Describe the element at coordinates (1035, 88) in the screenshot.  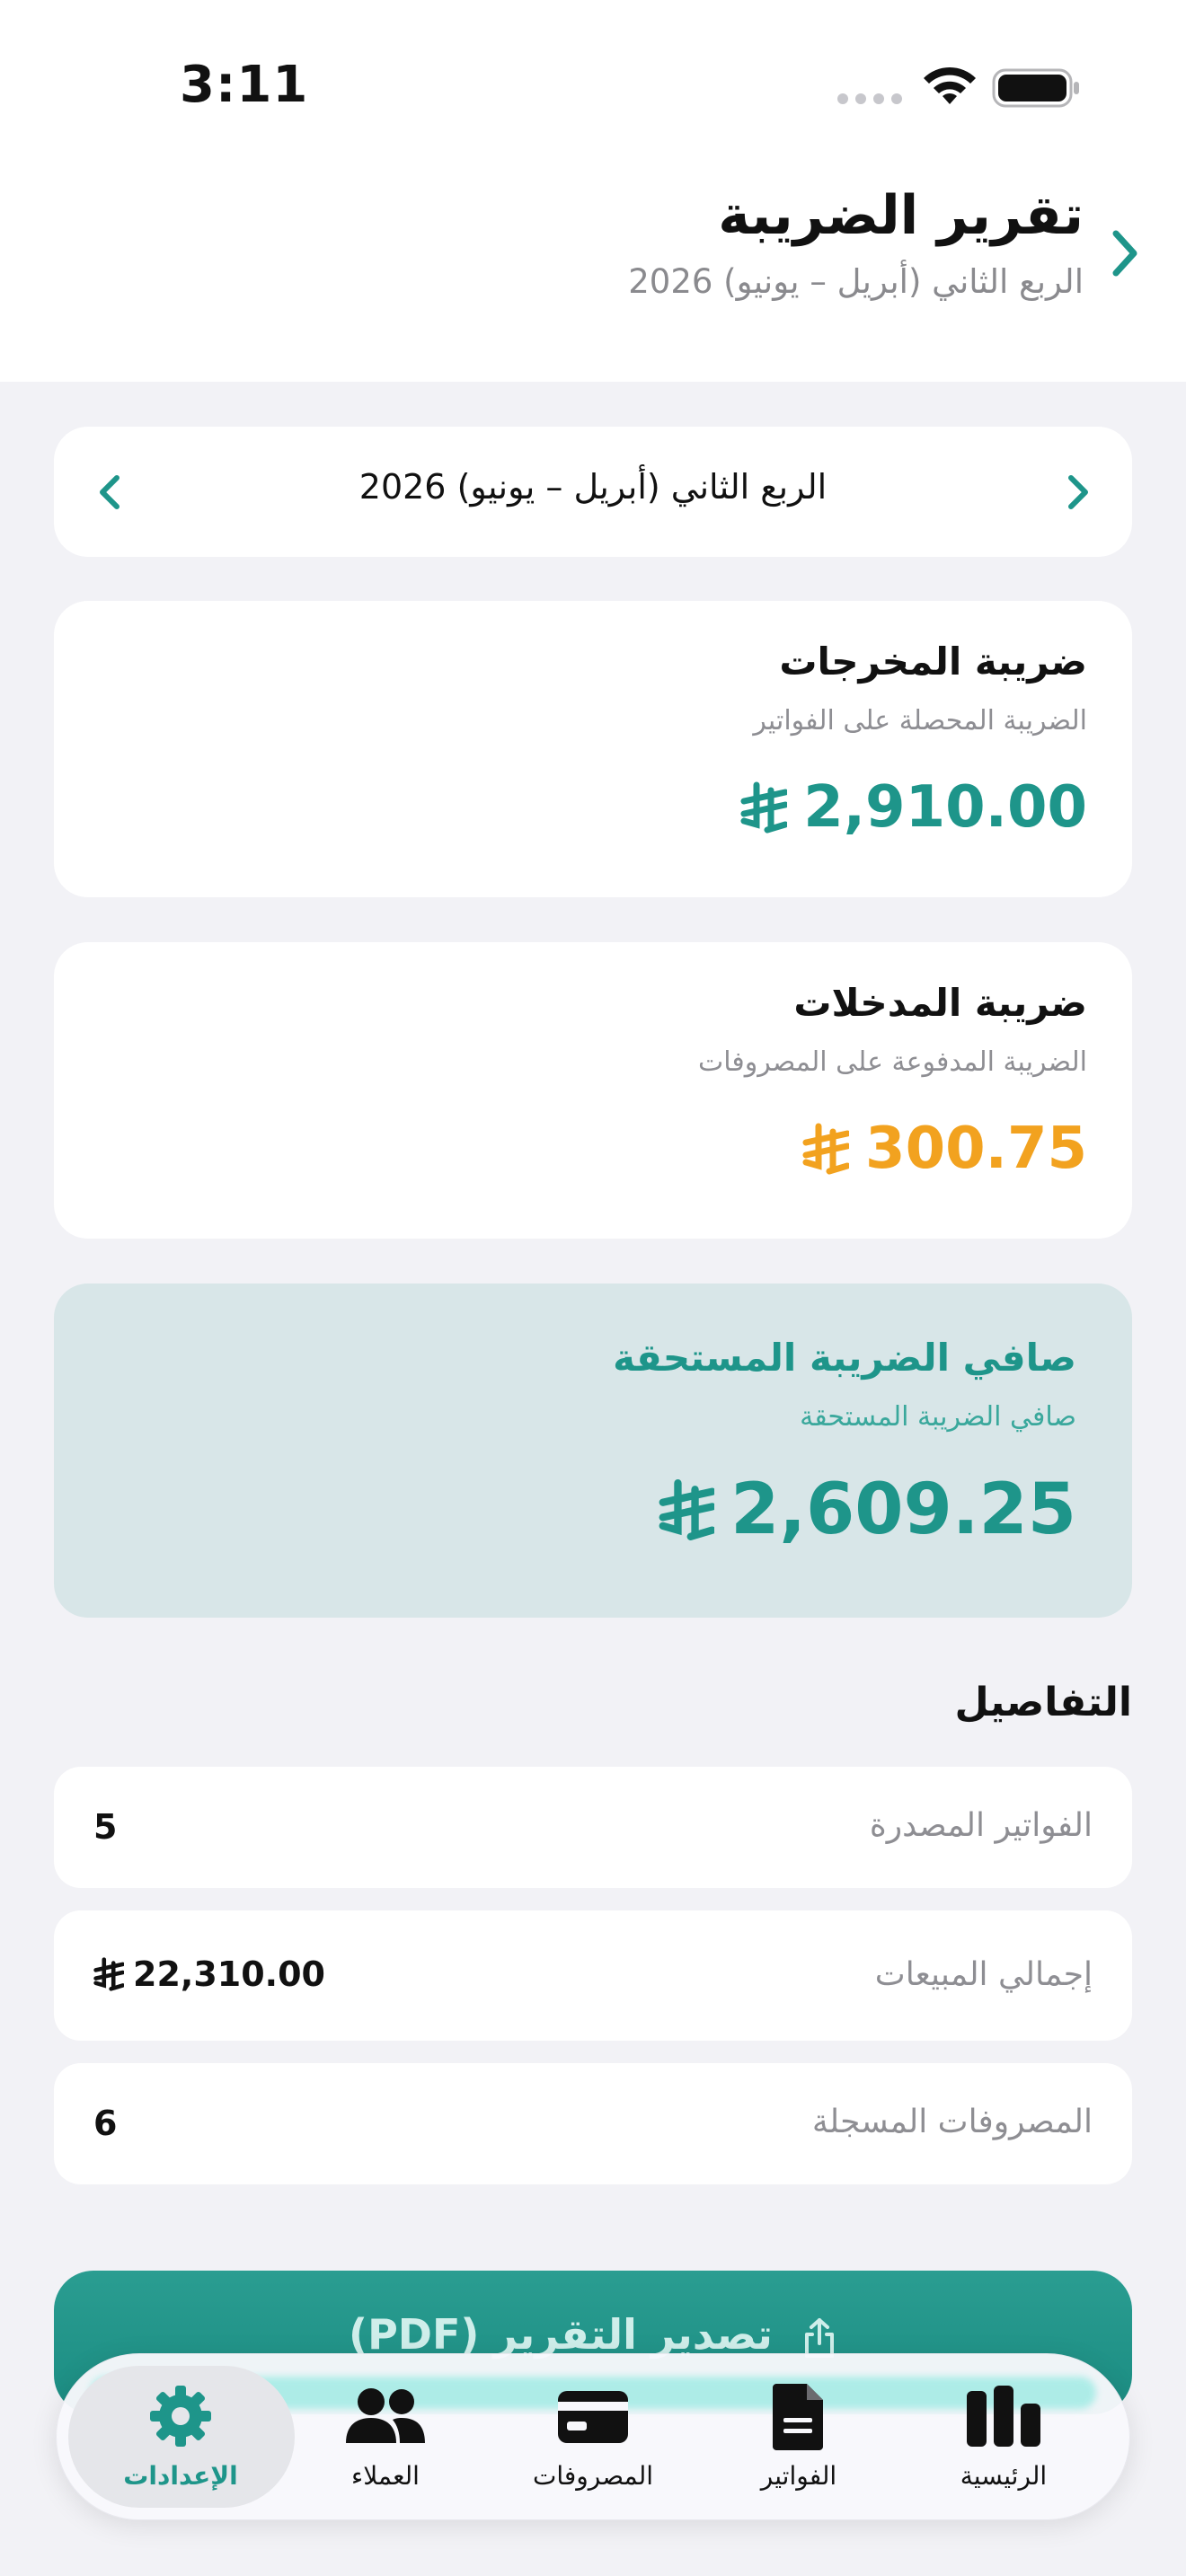
I see `battery-icon` at that location.